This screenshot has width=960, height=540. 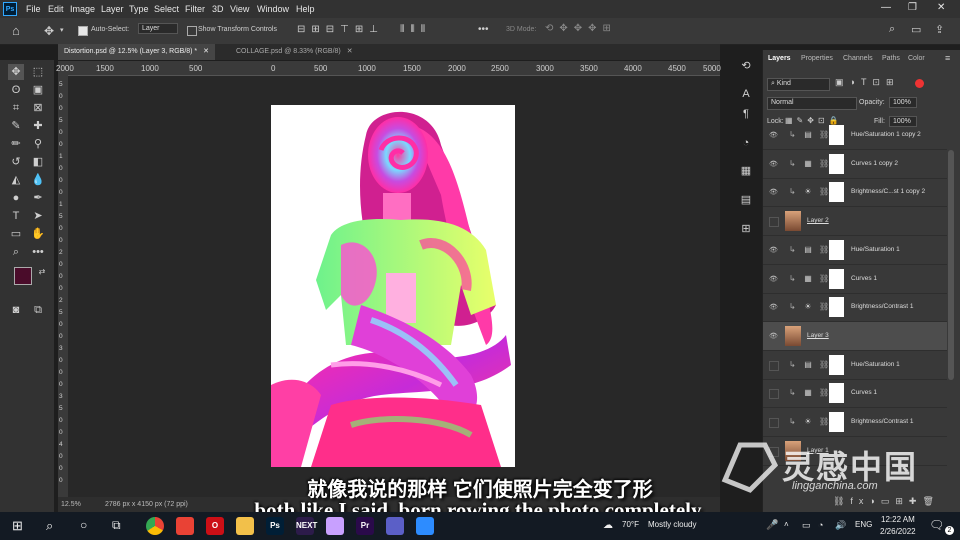 I want to click on swap-colors-icon: ⇄, so click(x=42, y=272).